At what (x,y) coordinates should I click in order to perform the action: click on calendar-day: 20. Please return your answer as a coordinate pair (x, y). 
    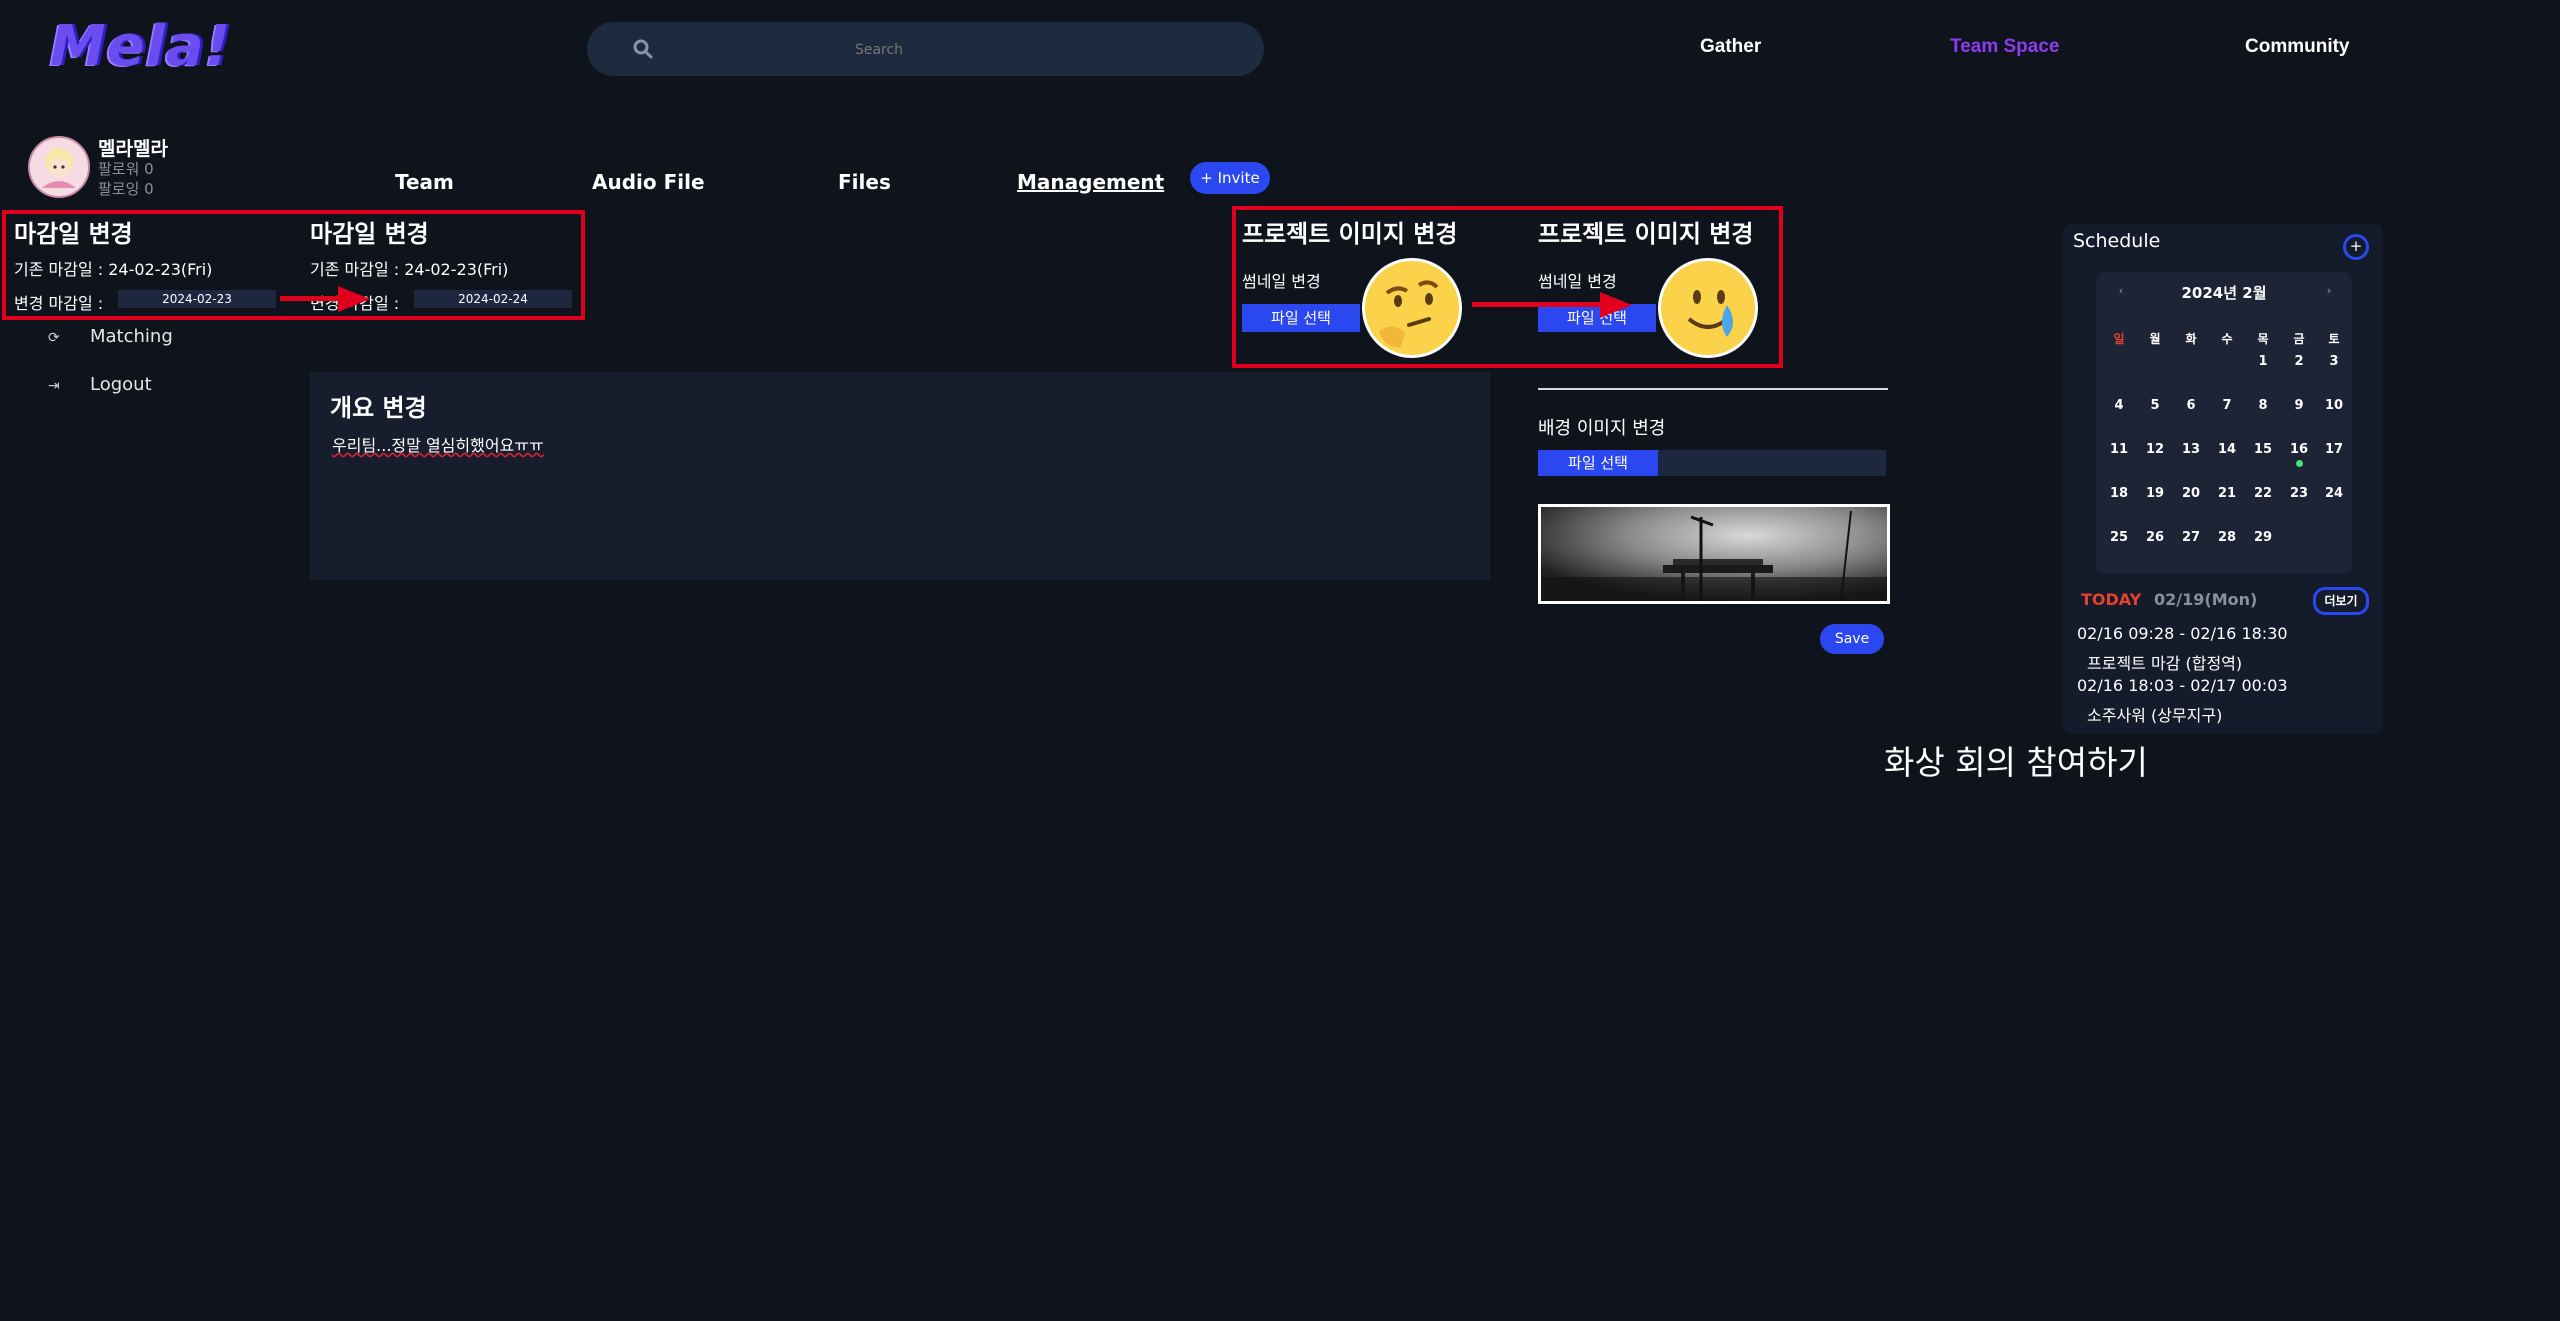
    Looking at the image, I should click on (2191, 493).